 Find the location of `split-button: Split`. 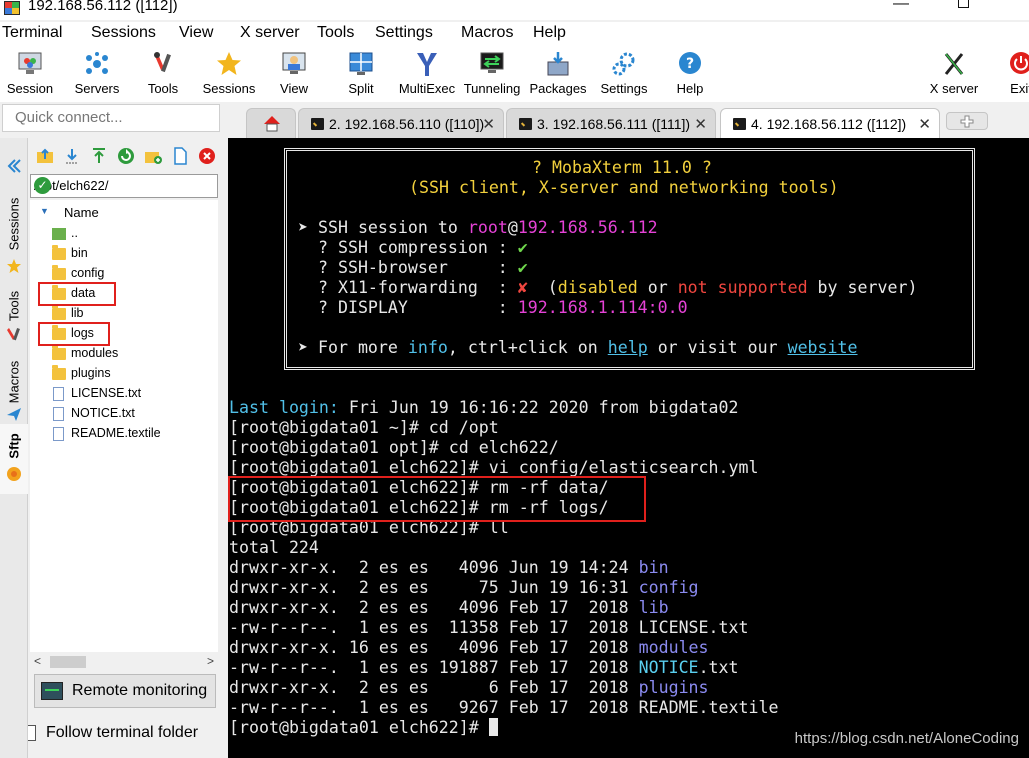

split-button: Split is located at coordinates (361, 72).